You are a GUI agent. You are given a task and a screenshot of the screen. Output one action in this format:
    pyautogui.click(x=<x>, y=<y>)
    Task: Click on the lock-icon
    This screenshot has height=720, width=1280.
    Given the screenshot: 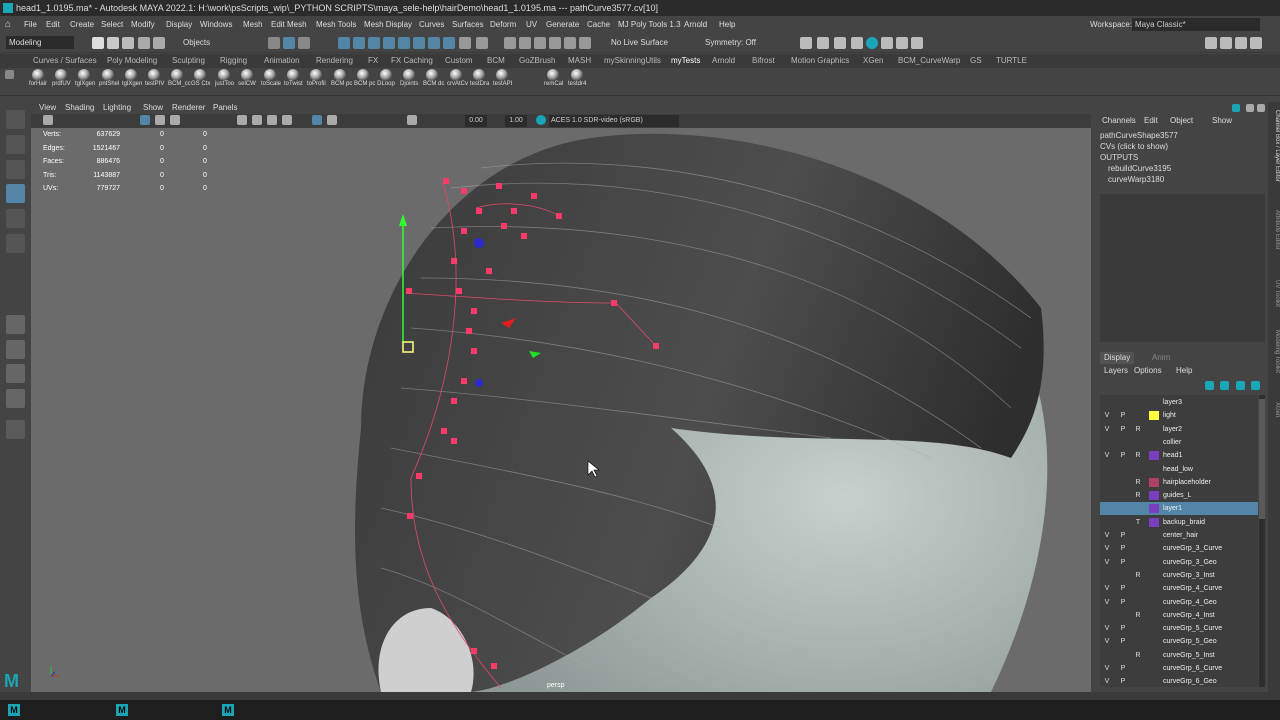 What is the action you would take?
    pyautogui.click(x=465, y=43)
    